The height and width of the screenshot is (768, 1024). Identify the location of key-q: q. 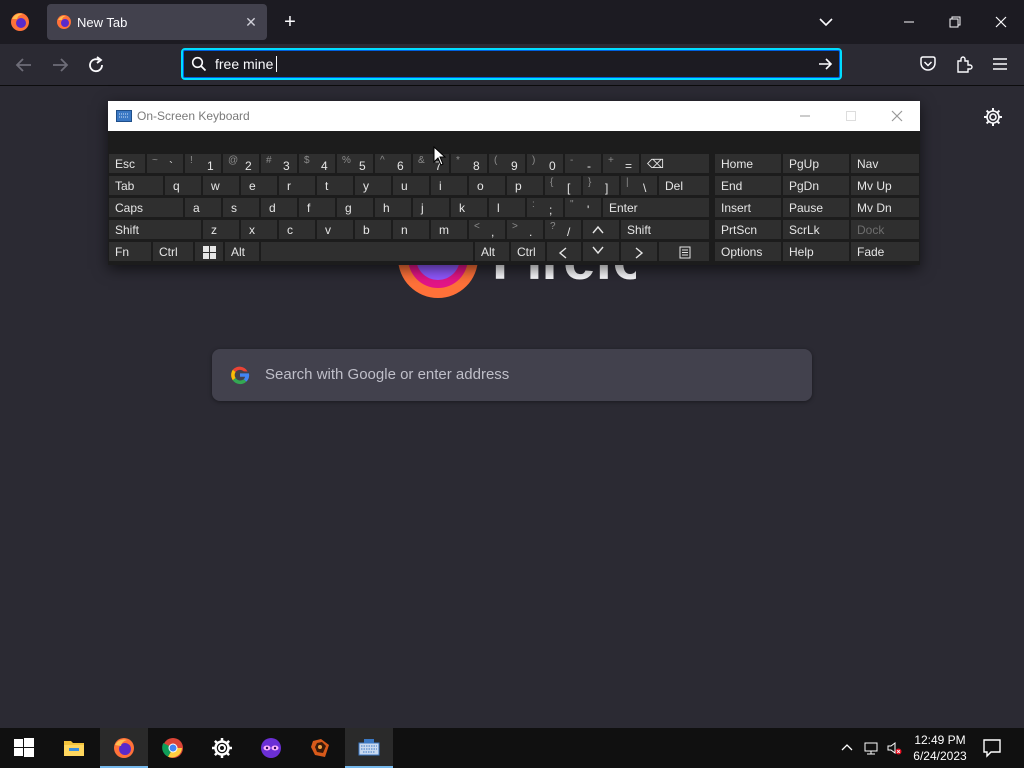
(183, 185).